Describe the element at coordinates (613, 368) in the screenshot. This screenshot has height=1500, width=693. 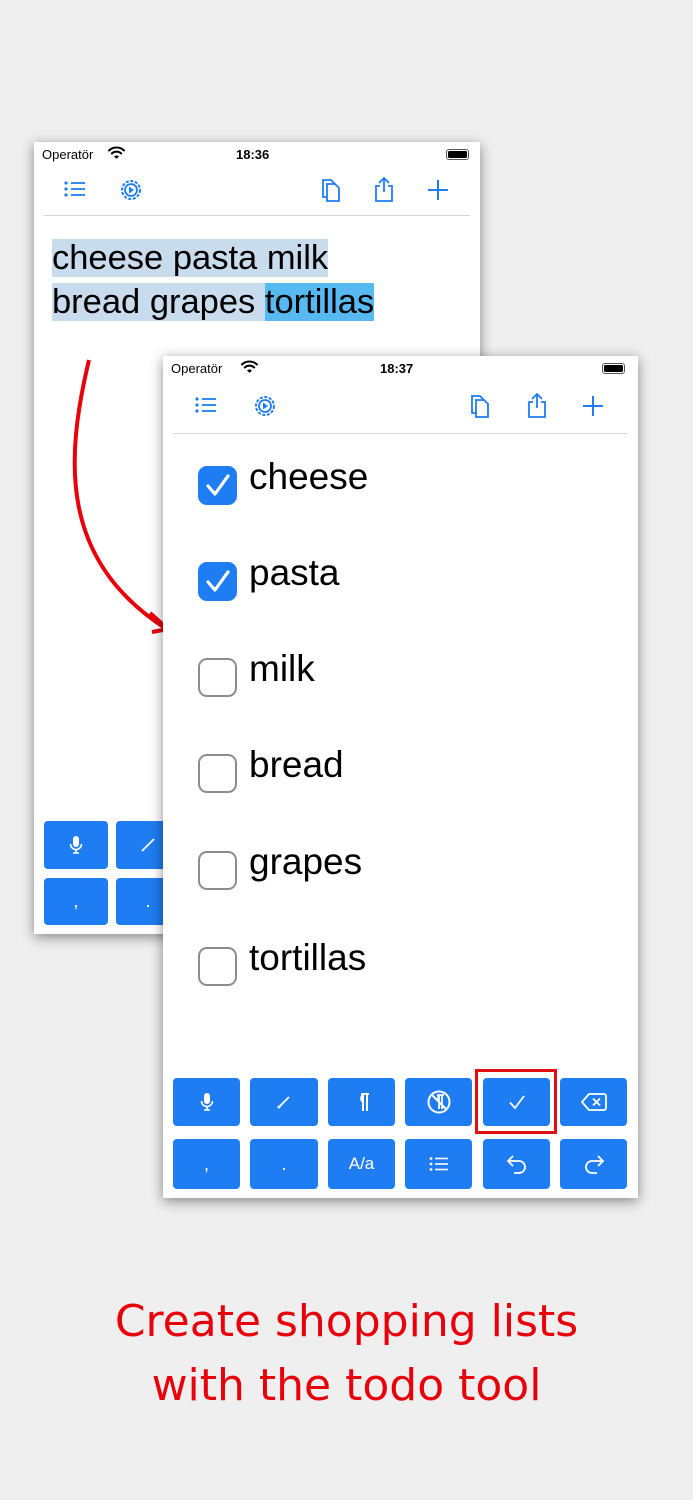
I see `battery-icon` at that location.